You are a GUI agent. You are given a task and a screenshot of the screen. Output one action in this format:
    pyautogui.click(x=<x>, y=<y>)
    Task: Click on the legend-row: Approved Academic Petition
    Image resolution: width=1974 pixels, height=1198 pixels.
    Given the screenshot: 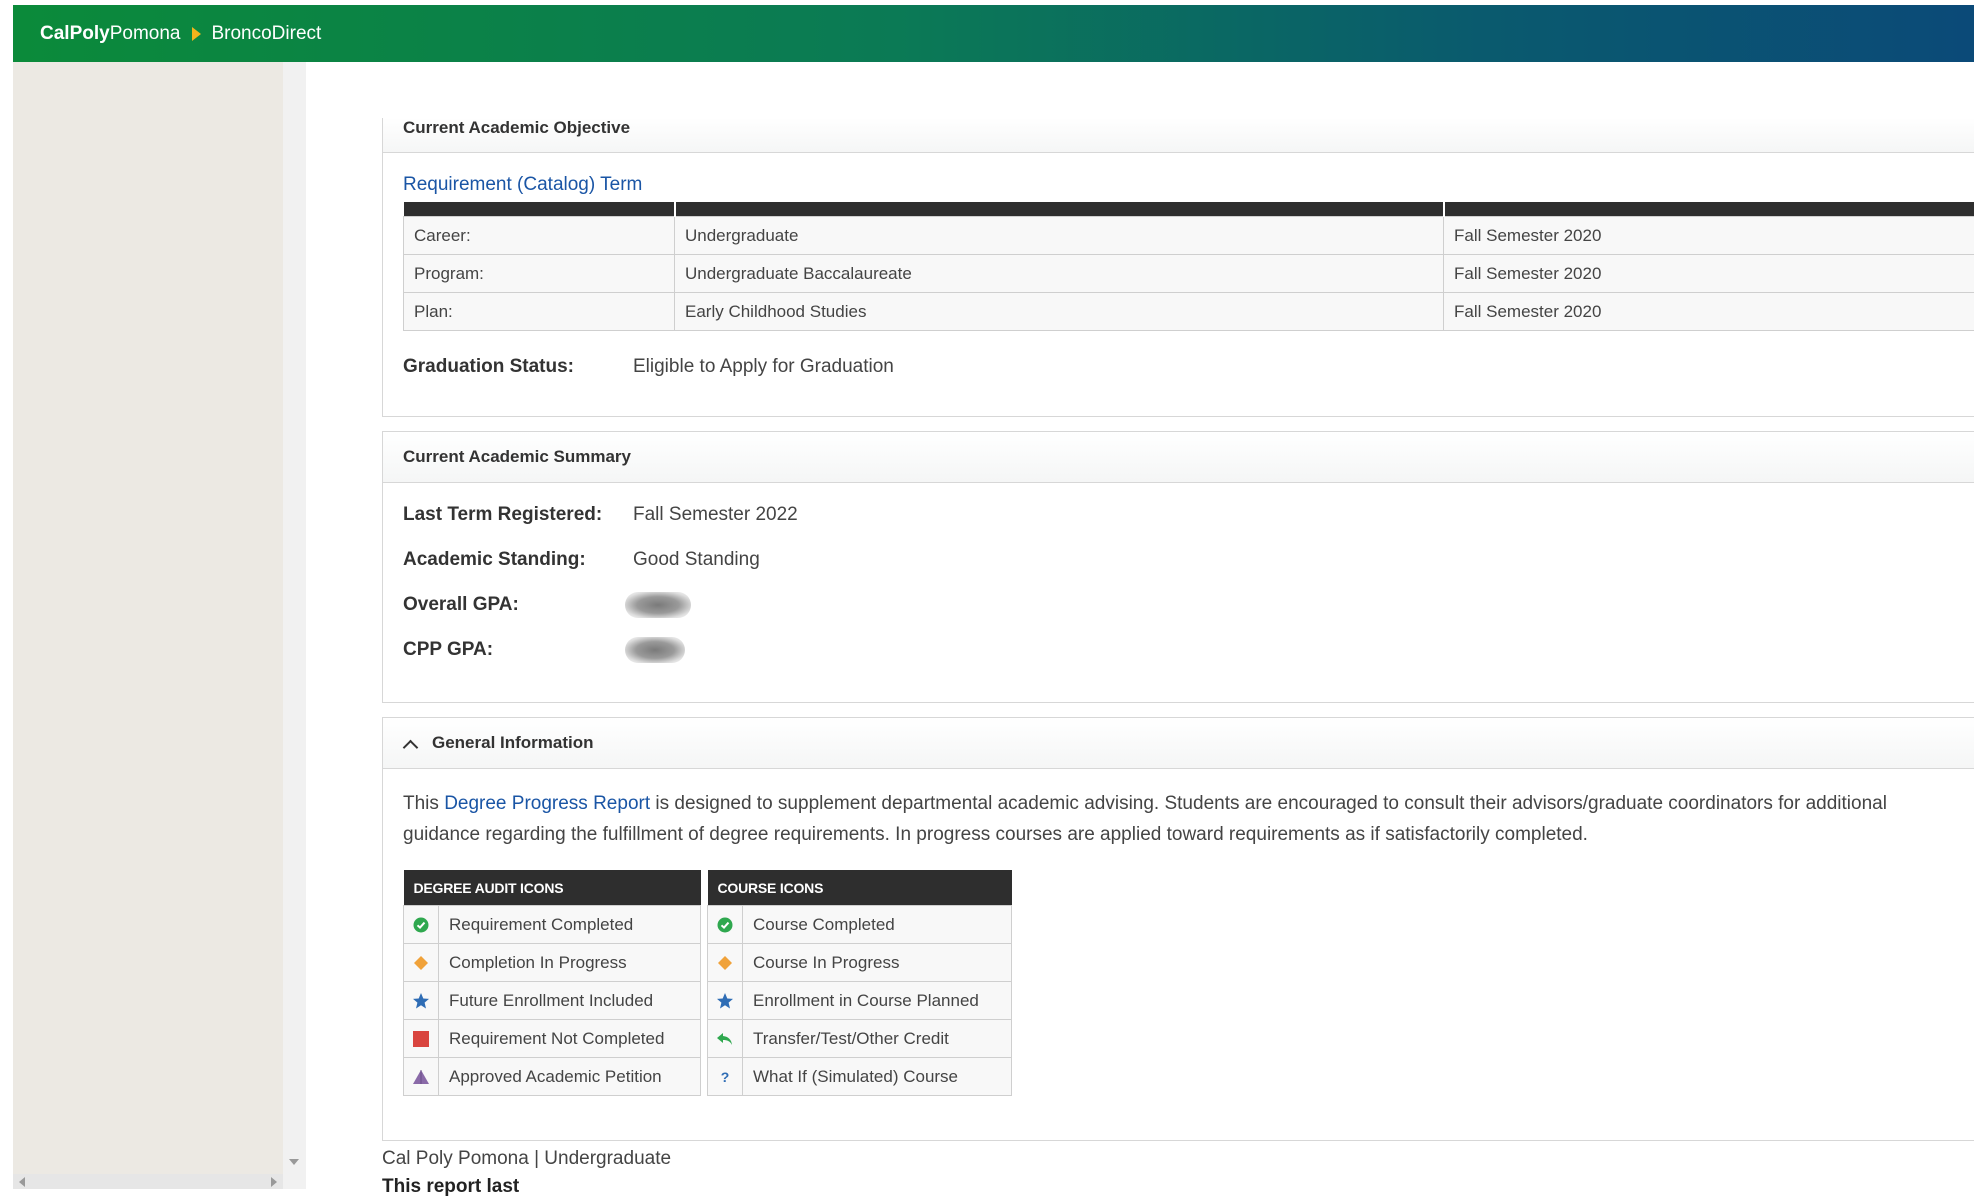 What is the action you would take?
    pyautogui.click(x=552, y=1077)
    